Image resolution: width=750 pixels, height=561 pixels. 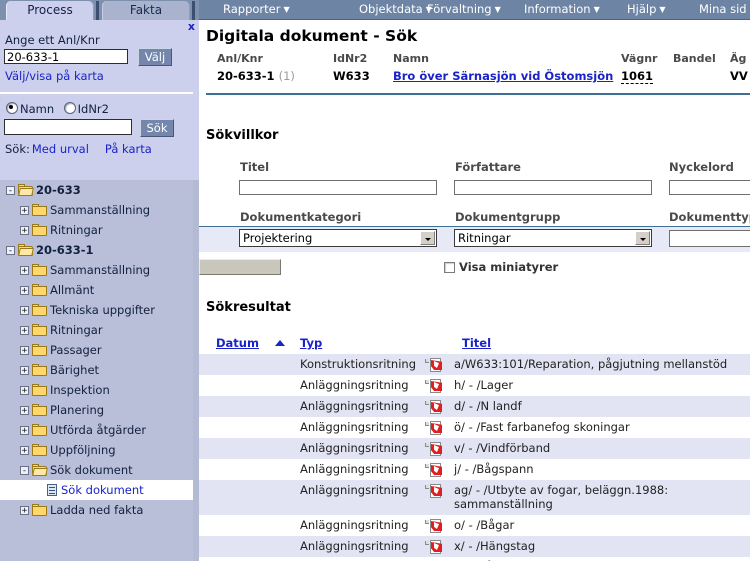 What do you see at coordinates (157, 128) in the screenshot?
I see `sok-button: Sök` at bounding box center [157, 128].